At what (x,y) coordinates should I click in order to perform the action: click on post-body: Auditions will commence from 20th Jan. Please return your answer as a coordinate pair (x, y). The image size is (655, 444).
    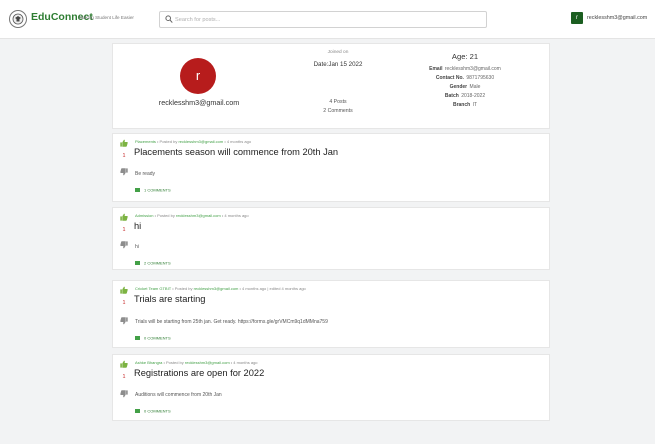
    Looking at the image, I should click on (178, 395).